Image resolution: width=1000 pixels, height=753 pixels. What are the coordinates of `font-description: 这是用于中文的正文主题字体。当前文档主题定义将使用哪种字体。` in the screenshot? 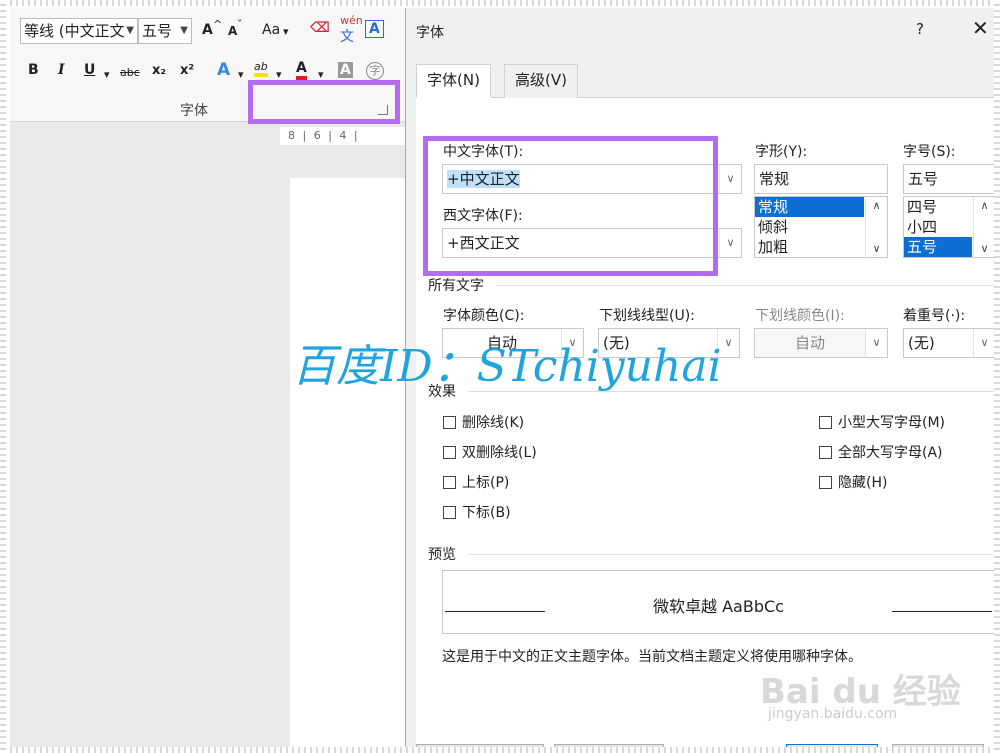 It's located at (652, 657).